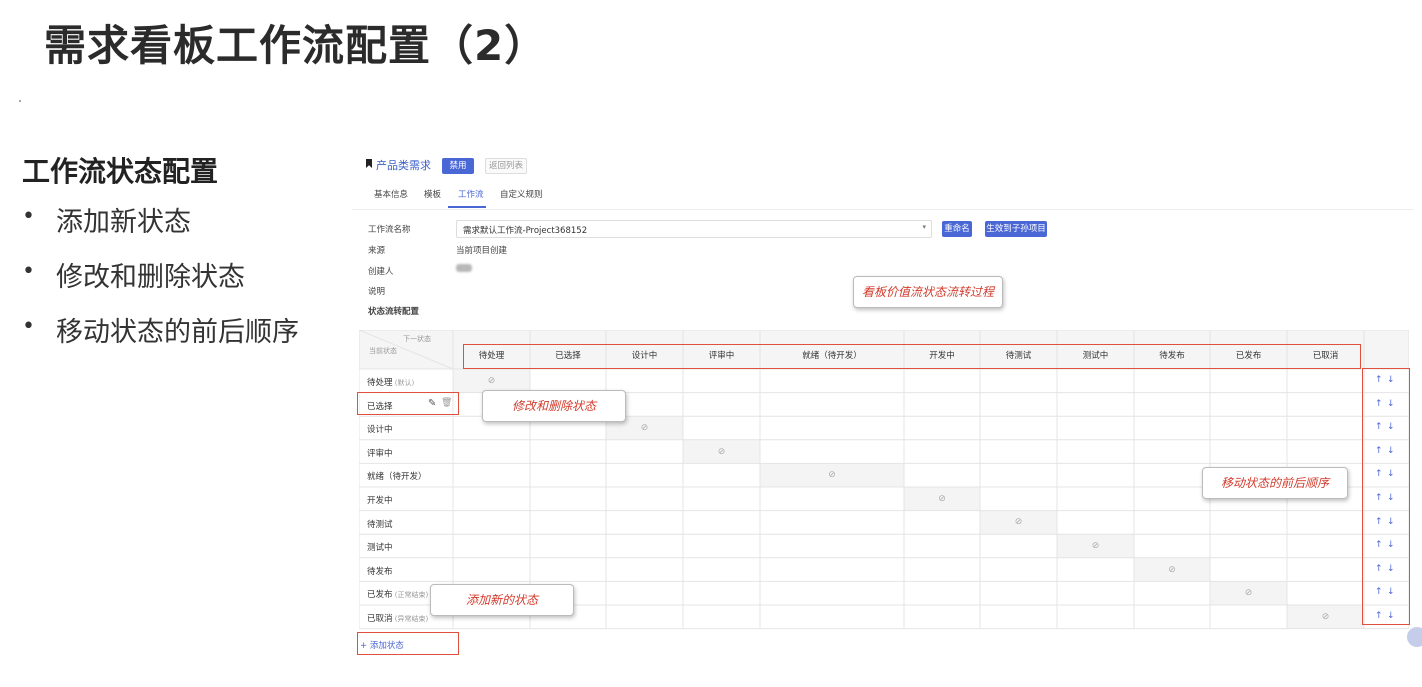  What do you see at coordinates (408, 403) in the screenshot?
I see `row-edit-highlight-box` at bounding box center [408, 403].